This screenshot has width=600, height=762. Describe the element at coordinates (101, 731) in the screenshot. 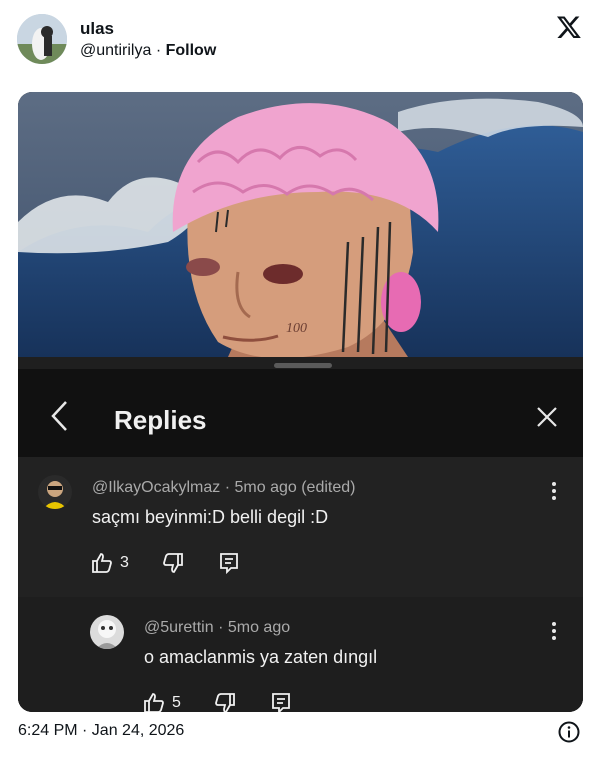

I see `tweet-timestamp: 6:24 PM · Jan 24, 2026` at that location.